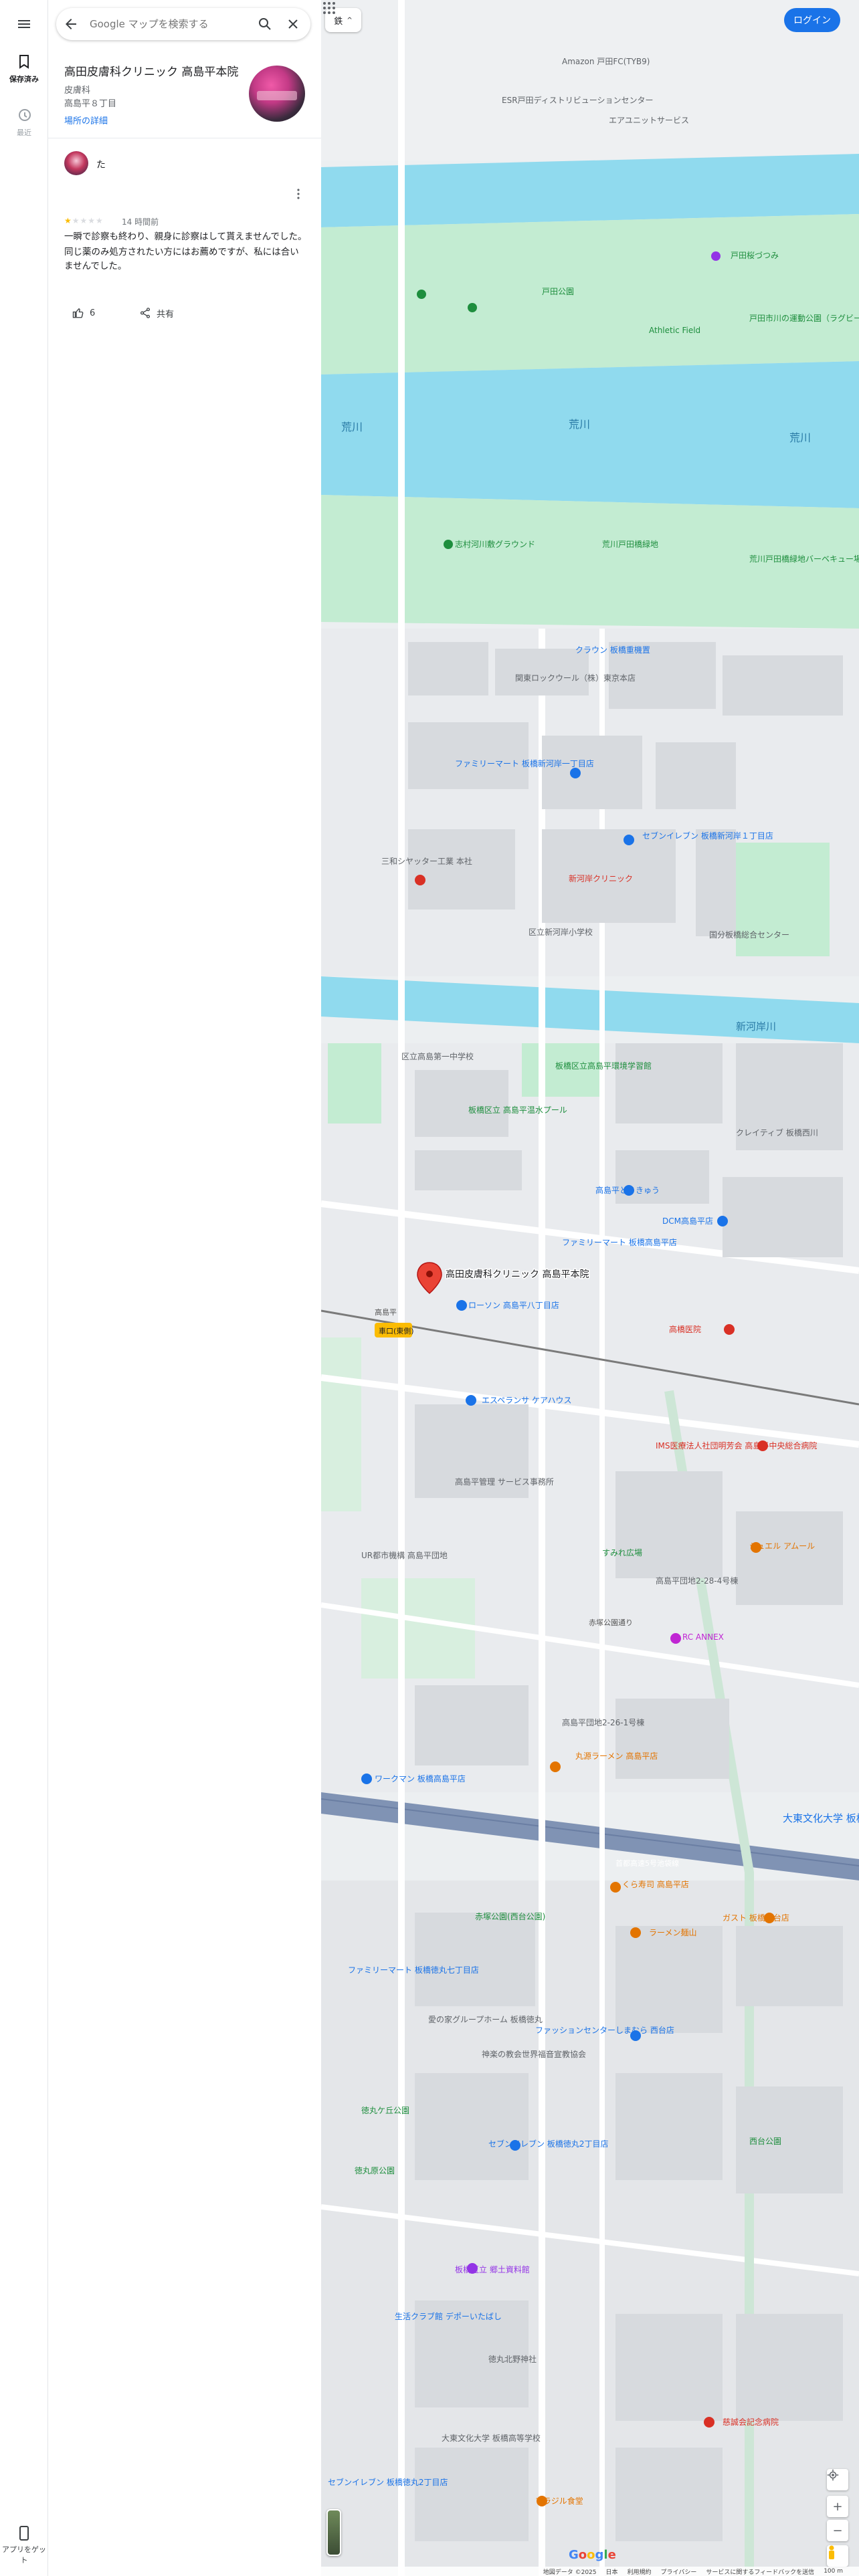 This screenshot has height=2576, width=859. Describe the element at coordinates (838, 2506) in the screenshot. I see `zoom-in-button: +` at that location.